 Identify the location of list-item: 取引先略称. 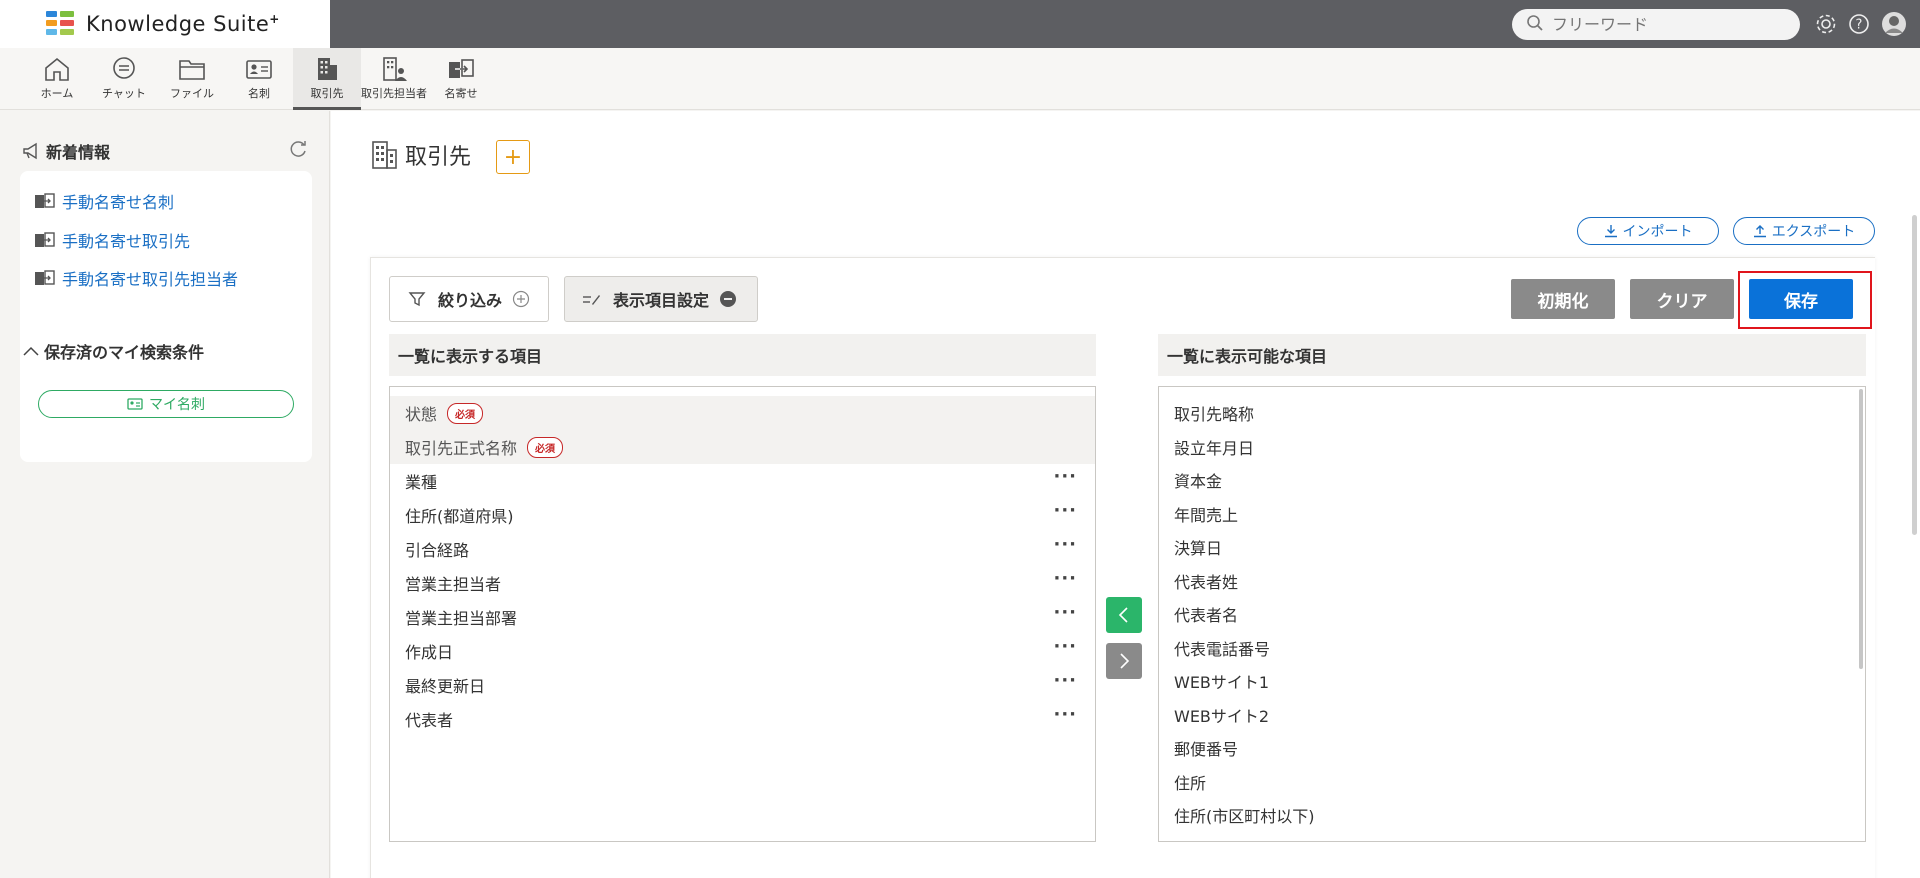
(1512, 412).